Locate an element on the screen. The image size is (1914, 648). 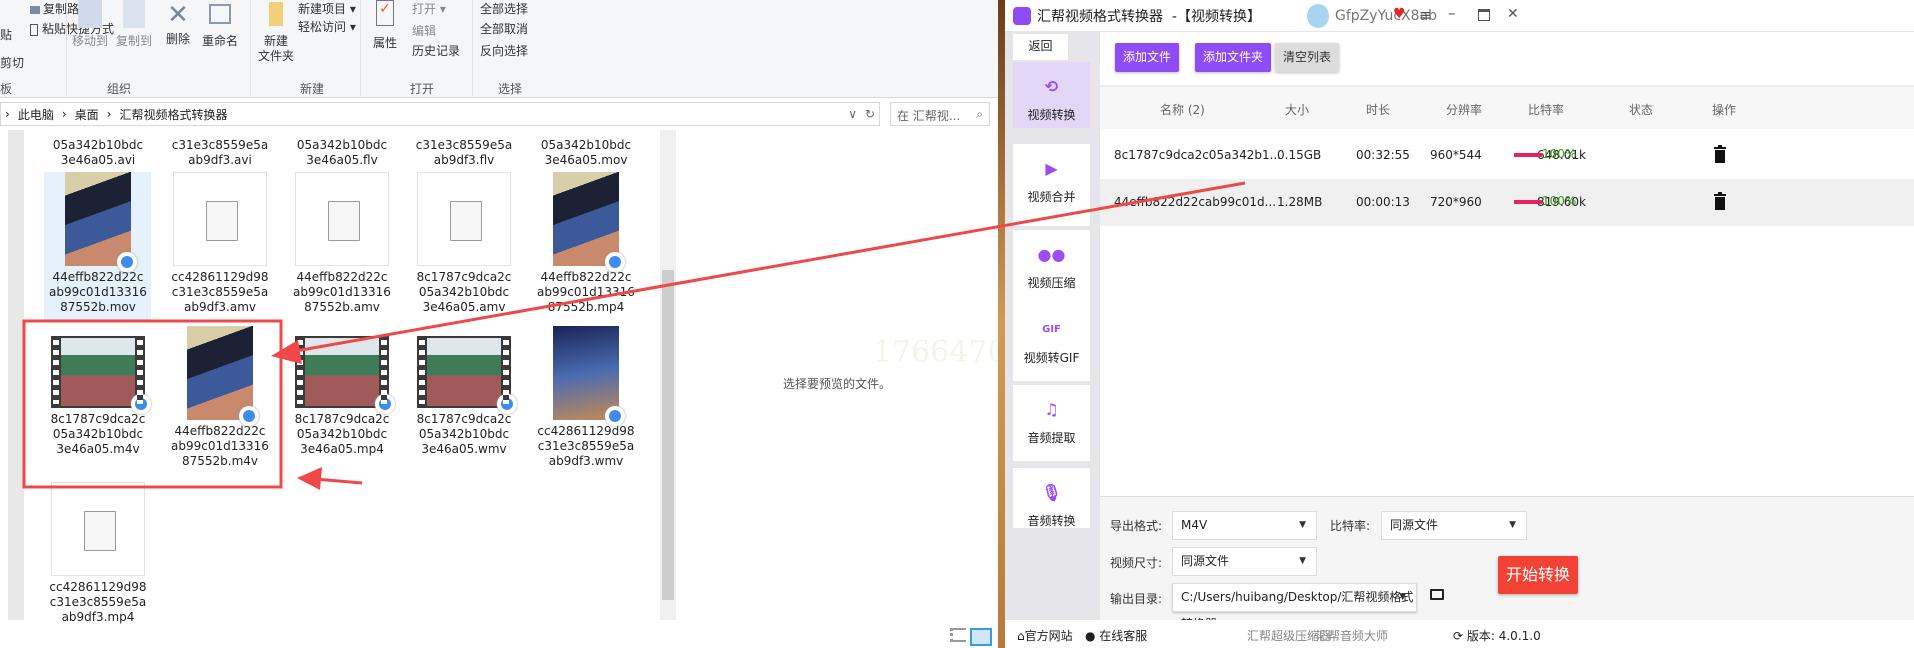
view-buttons is located at coordinates (971, 637).